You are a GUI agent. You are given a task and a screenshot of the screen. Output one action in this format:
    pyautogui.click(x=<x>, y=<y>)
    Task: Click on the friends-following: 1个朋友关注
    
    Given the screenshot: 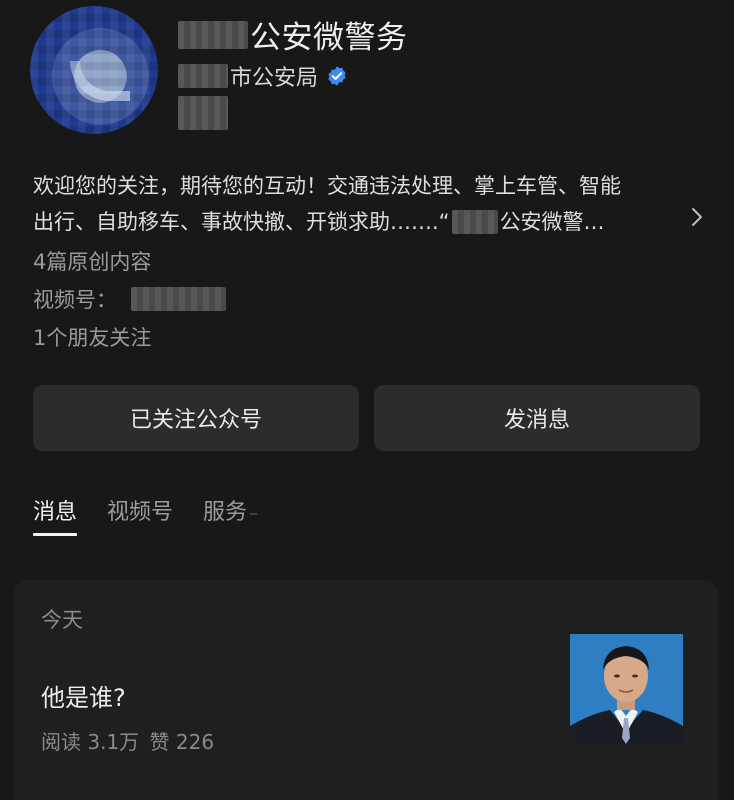 What is the action you would take?
    pyautogui.click(x=92, y=337)
    